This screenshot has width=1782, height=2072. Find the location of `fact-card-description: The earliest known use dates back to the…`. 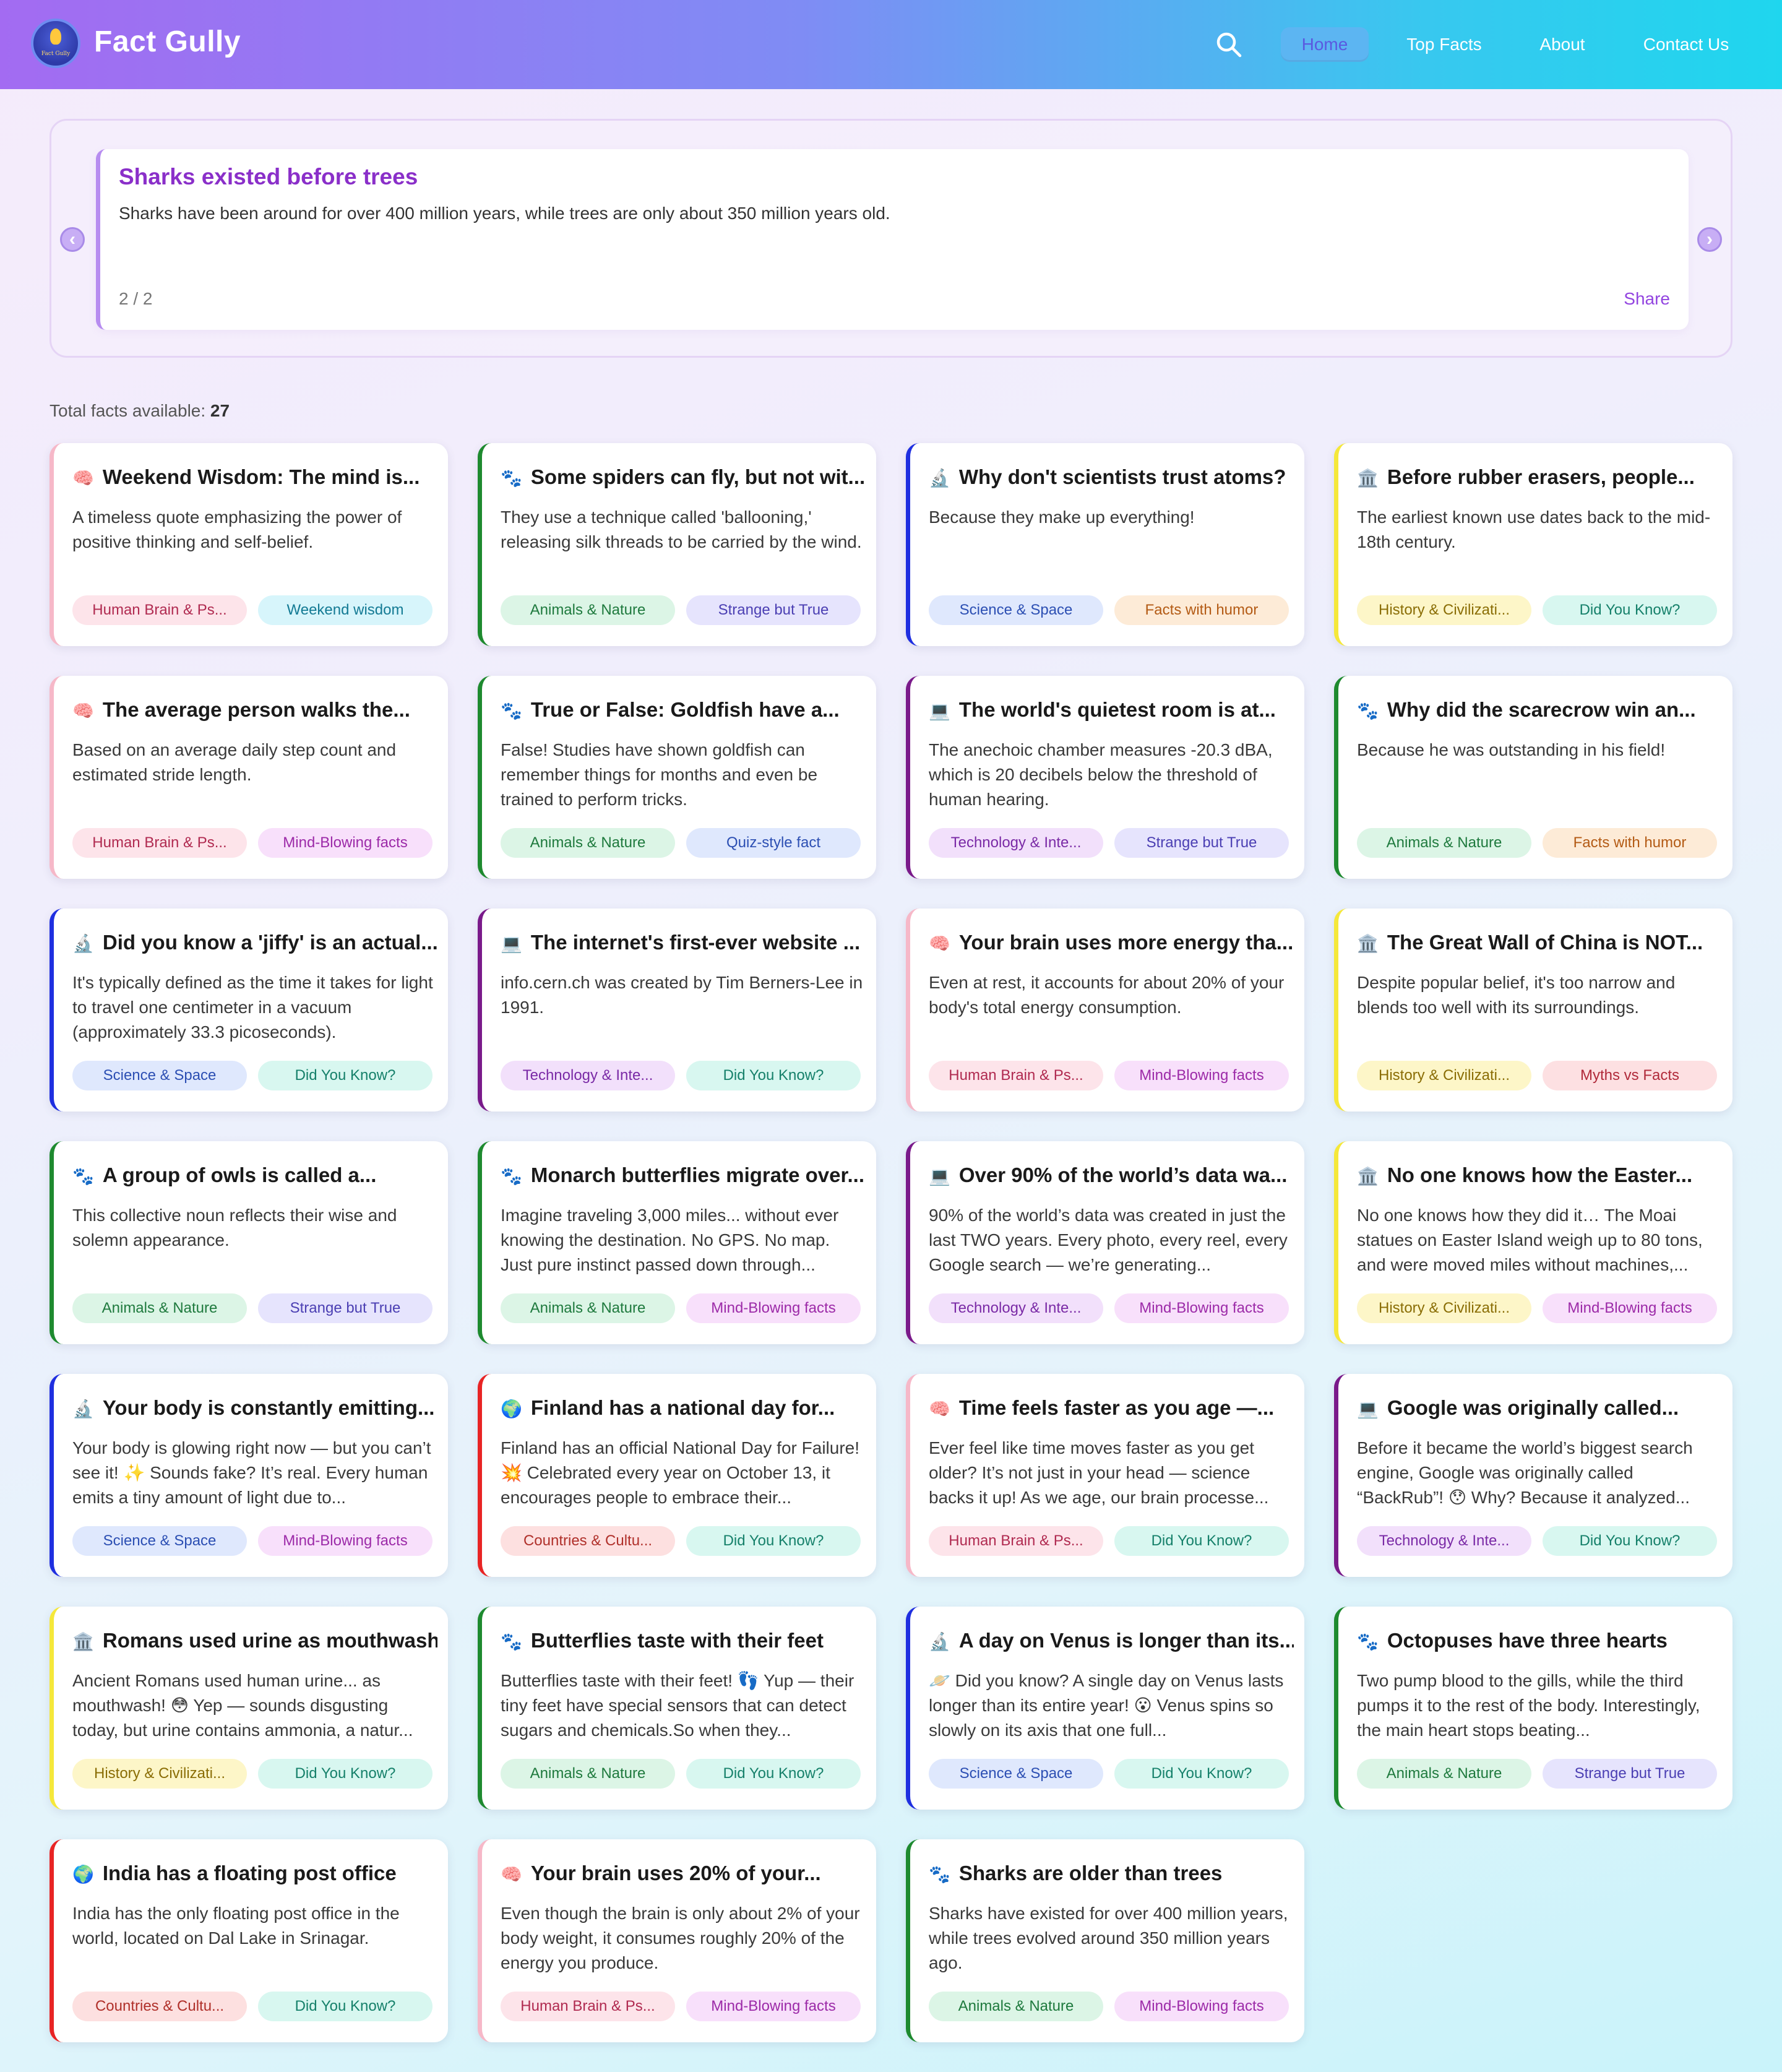

fact-card-description: The earliest known use dates back to the… is located at coordinates (1534, 529).